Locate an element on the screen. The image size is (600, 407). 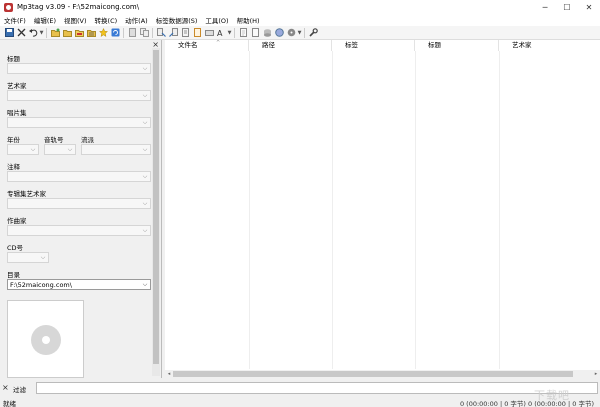
column-headers: 文件名 ^ 路径 标签 标题 艺术家 is located at coordinates (382, 45).